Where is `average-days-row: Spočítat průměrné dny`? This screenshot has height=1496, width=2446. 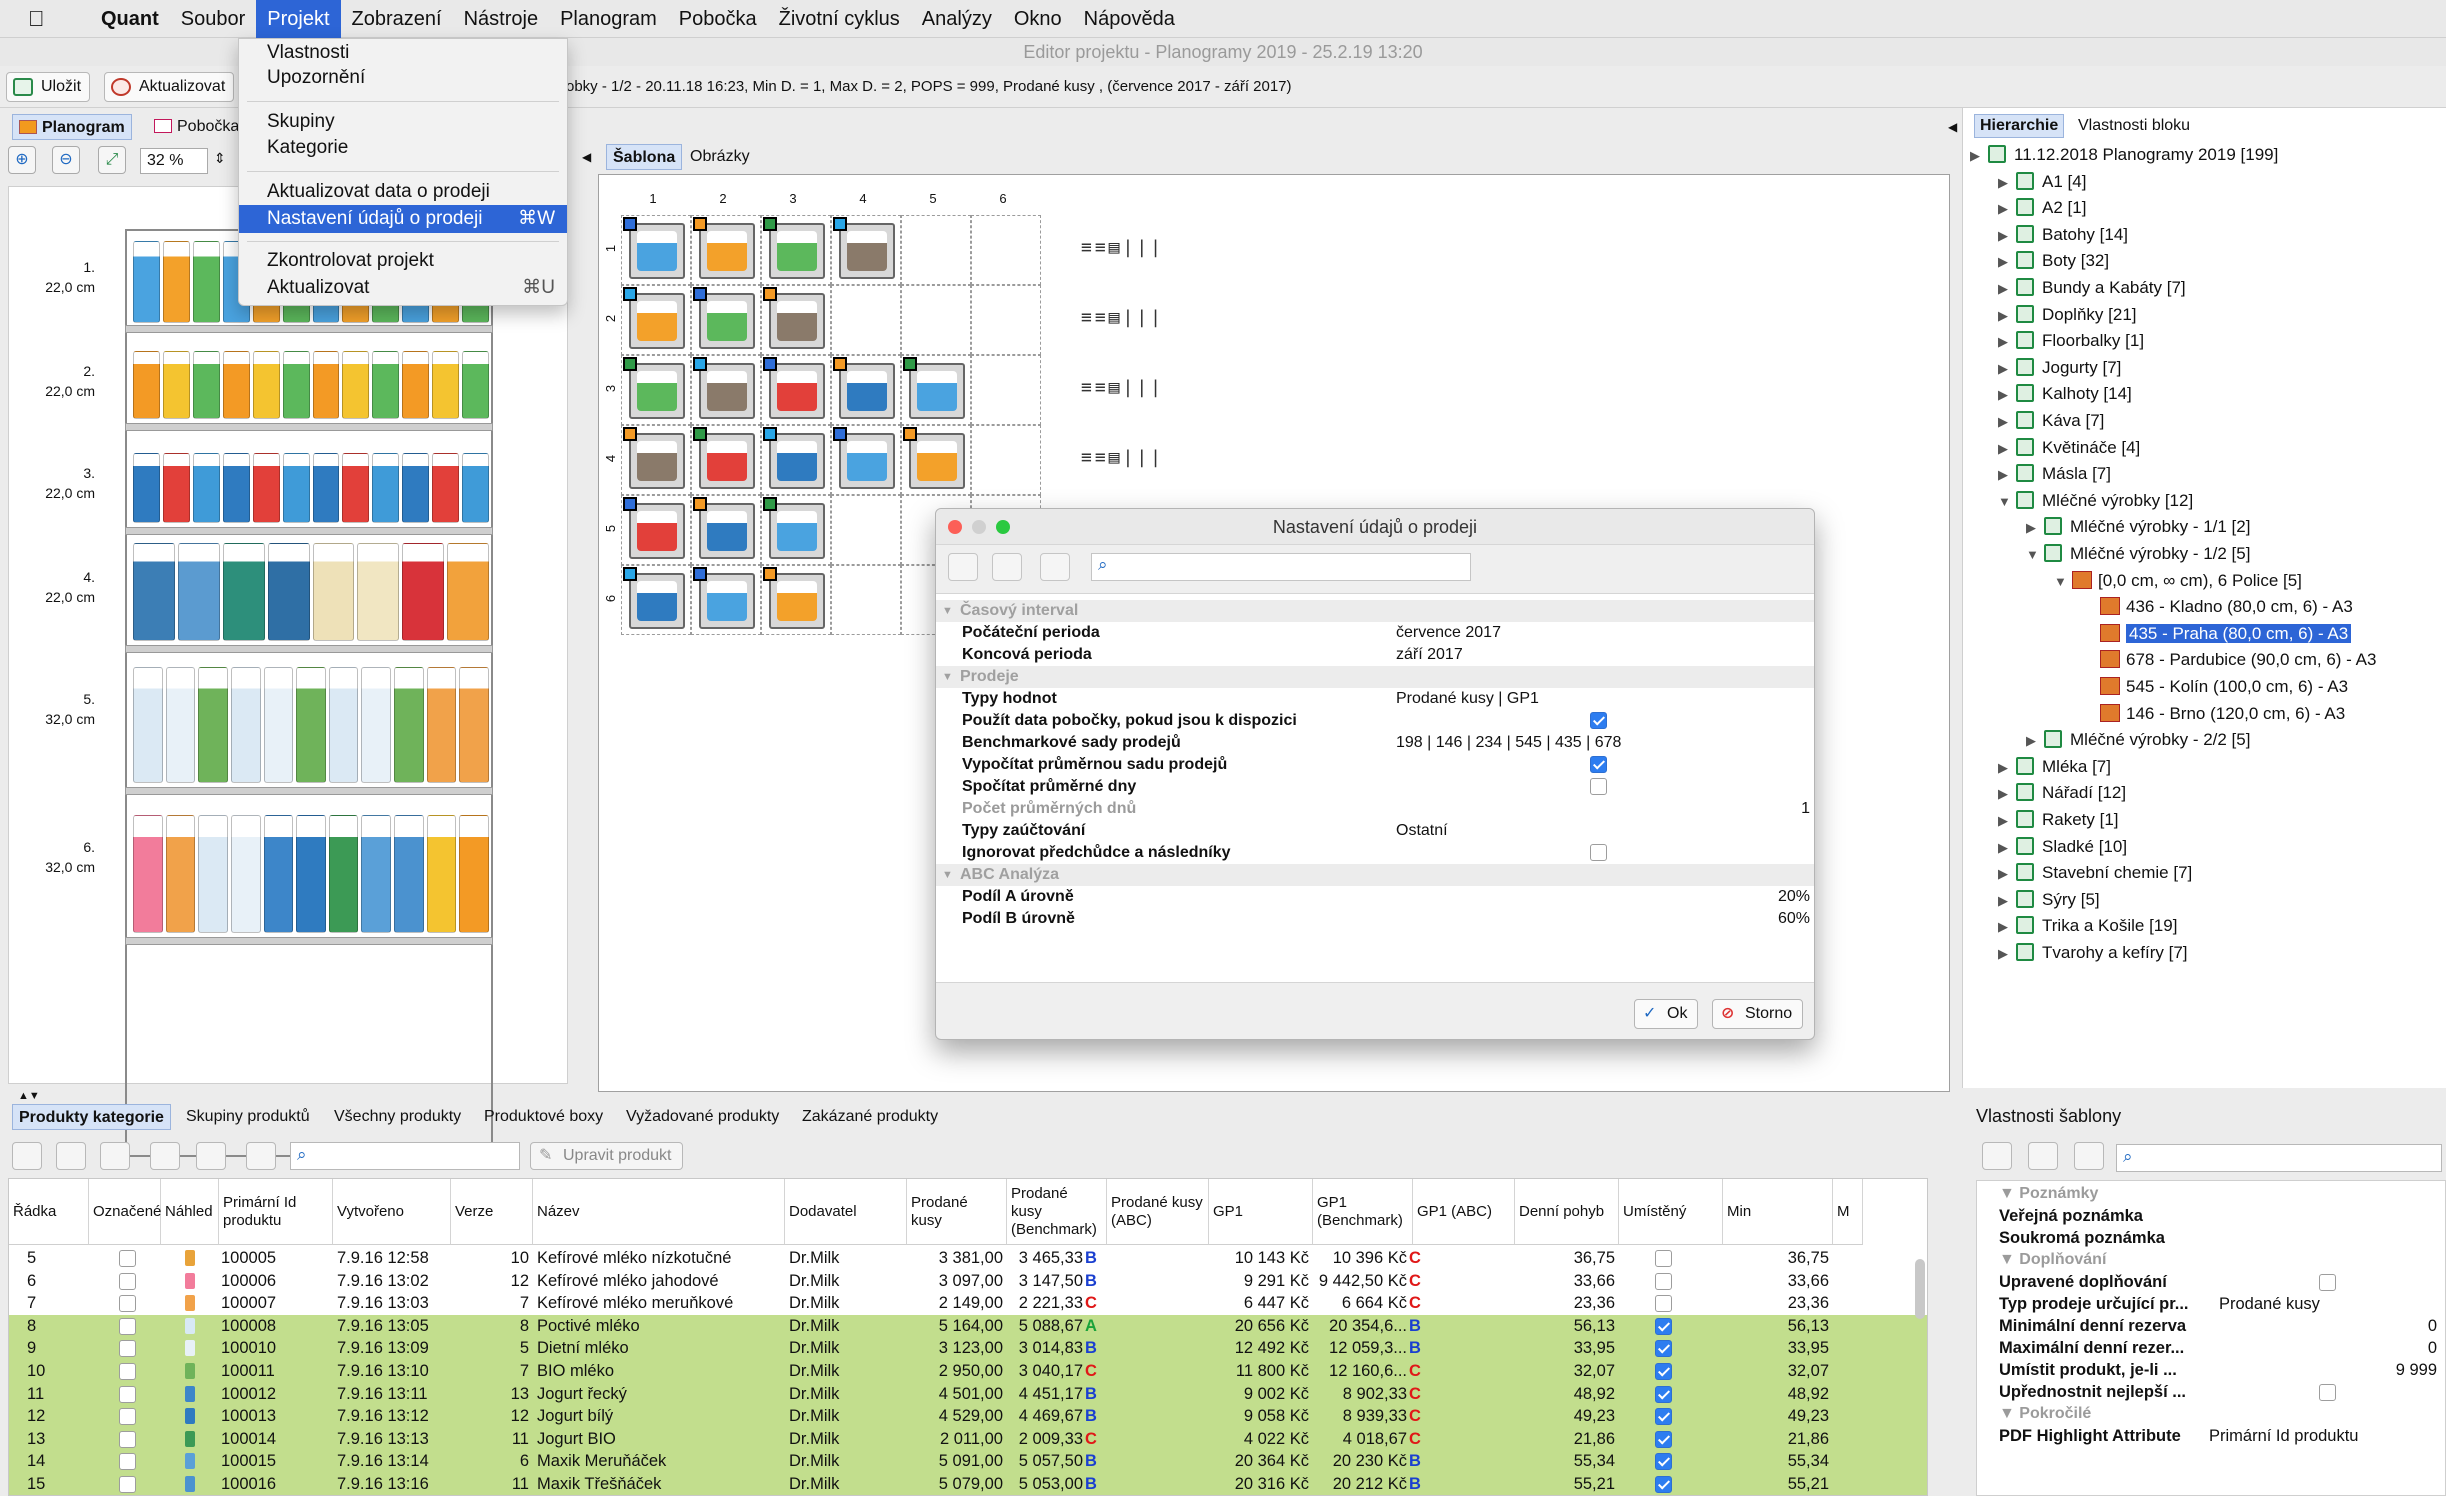 average-days-row: Spočítat průměrné dny is located at coordinates (1375, 787).